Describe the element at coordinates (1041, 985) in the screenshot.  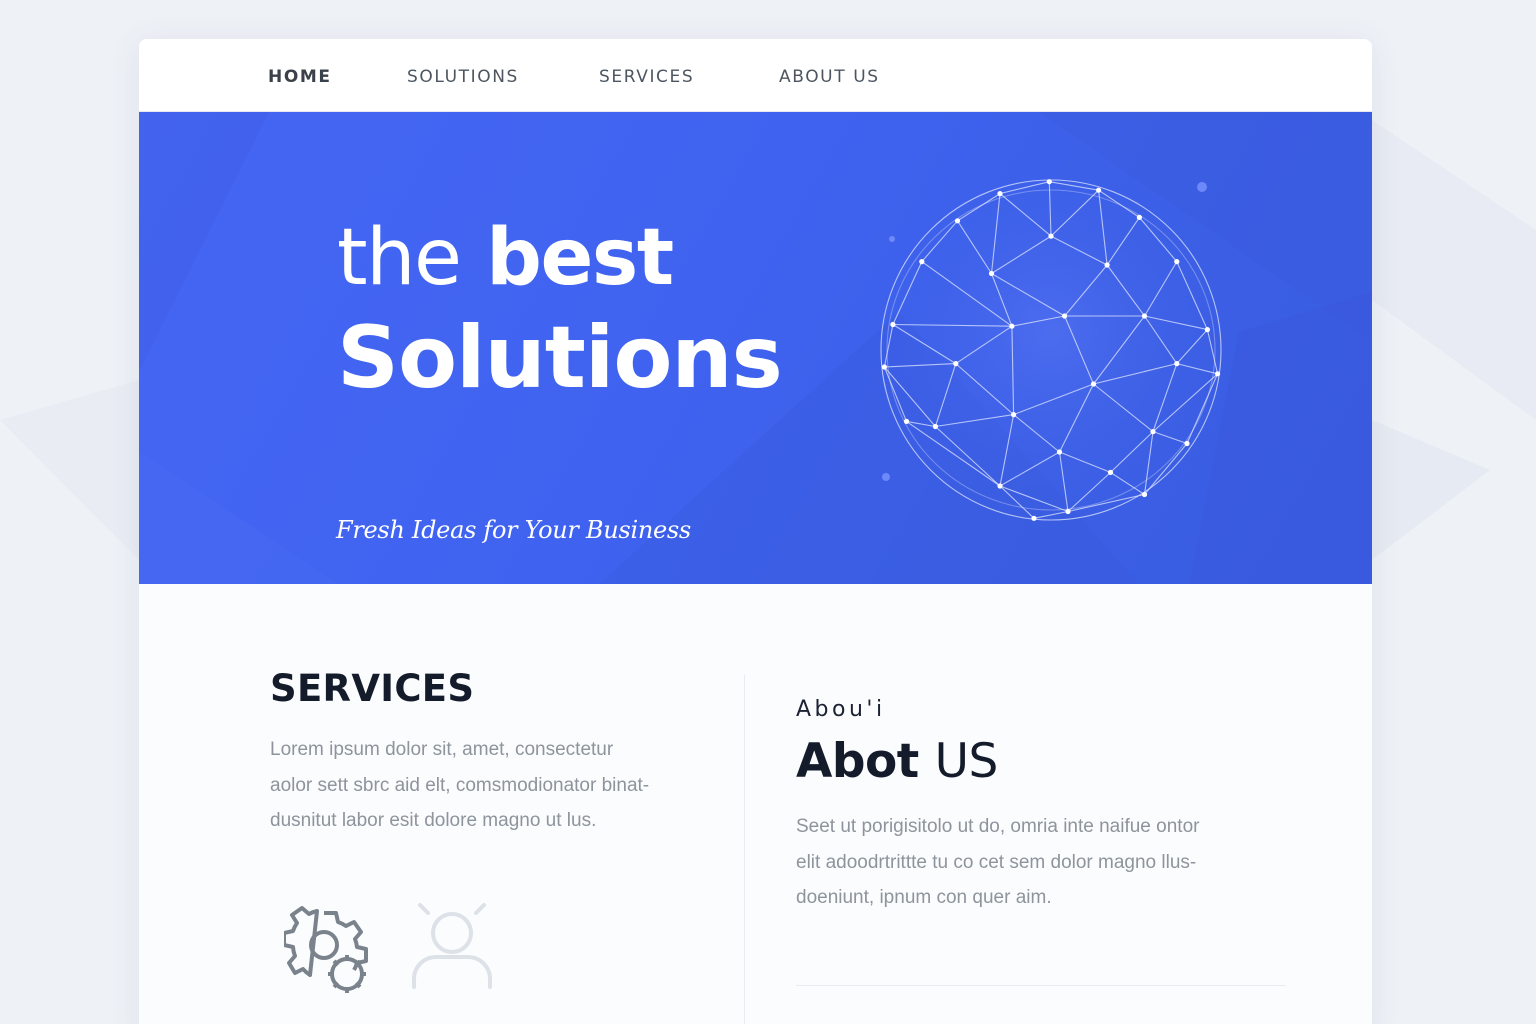
I see `about-divider` at that location.